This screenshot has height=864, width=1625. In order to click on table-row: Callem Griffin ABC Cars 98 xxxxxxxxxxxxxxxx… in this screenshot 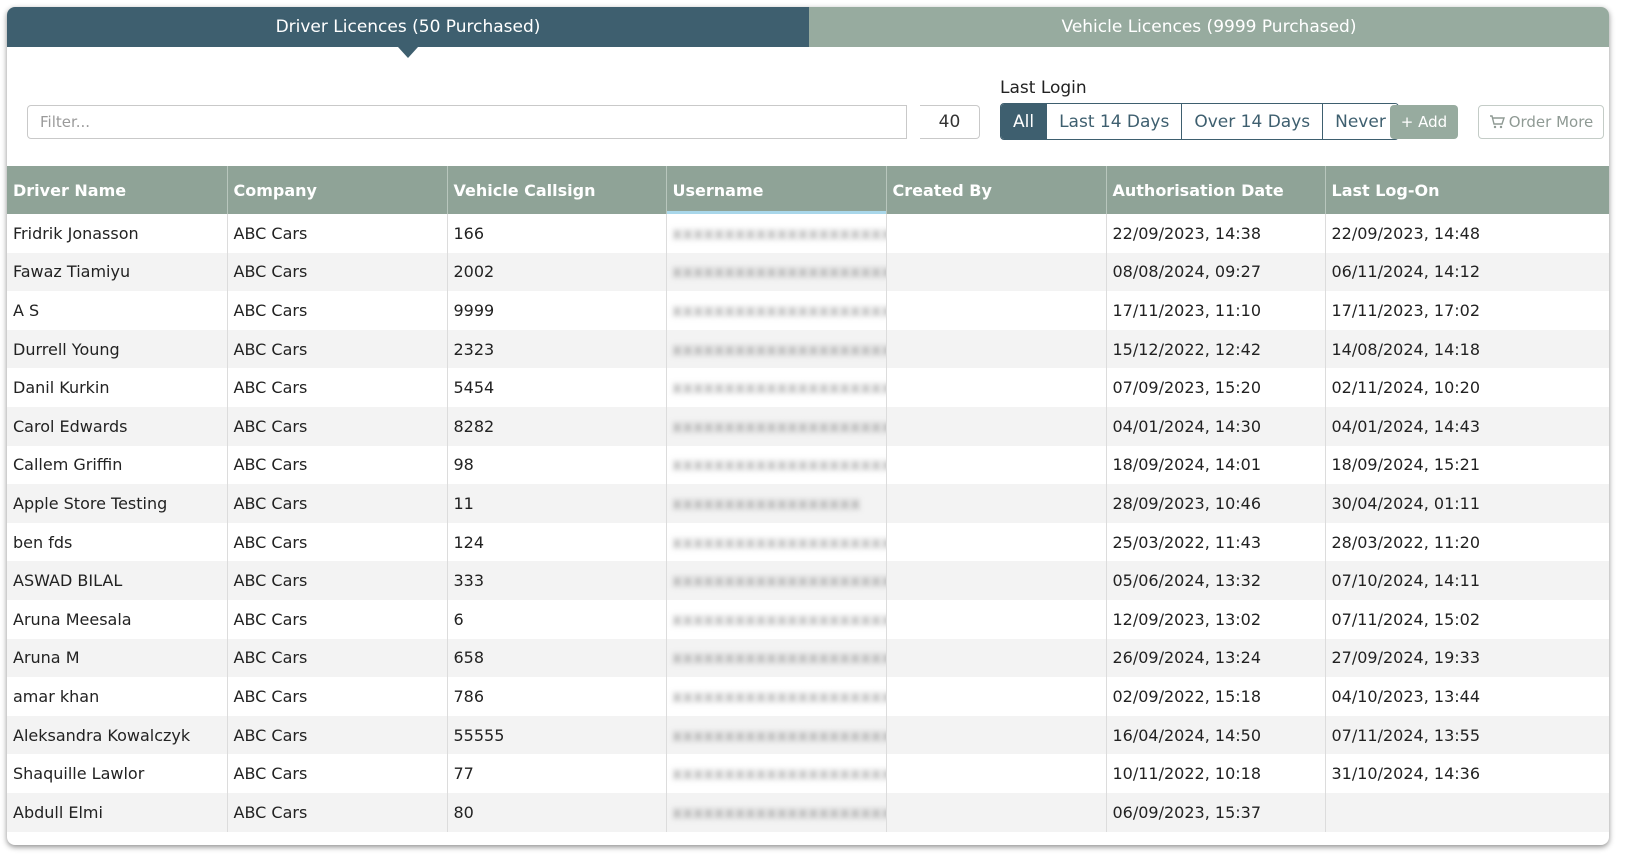, I will do `click(808, 465)`.